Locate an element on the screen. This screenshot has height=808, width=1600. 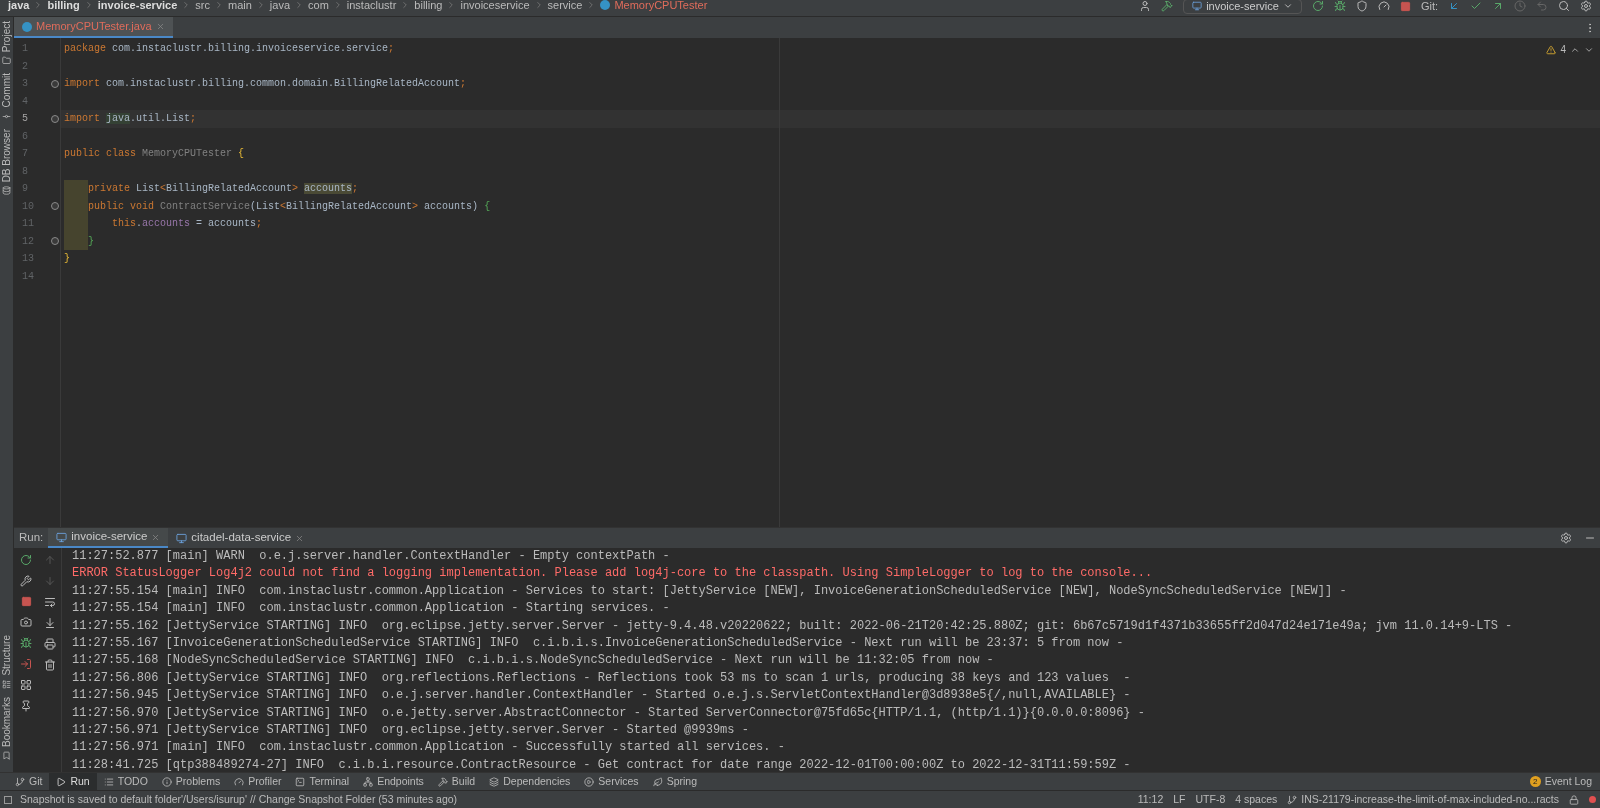
side-tool-tab: DB Browser is located at coordinates (6, 161).